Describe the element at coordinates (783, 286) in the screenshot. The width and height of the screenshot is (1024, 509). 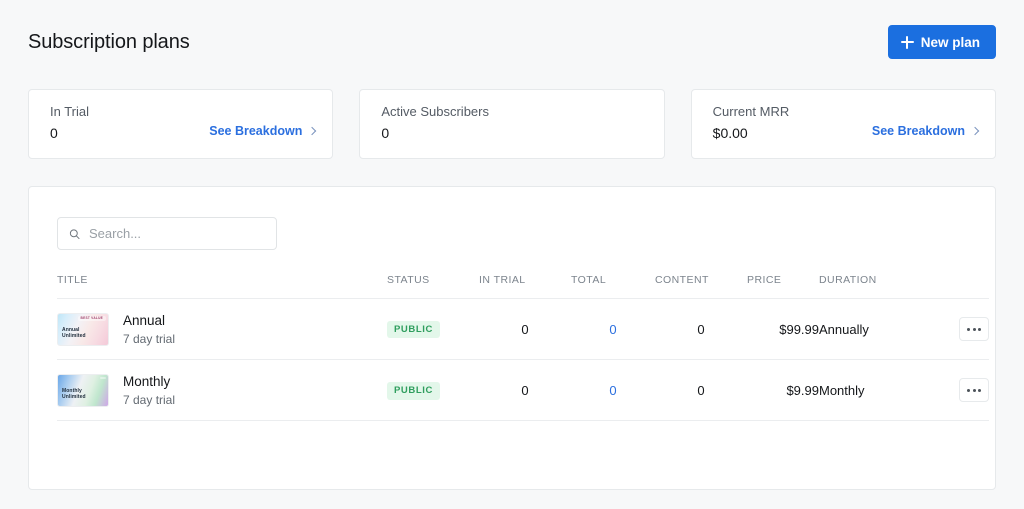
I see `column-header-price: PRICE` at that location.